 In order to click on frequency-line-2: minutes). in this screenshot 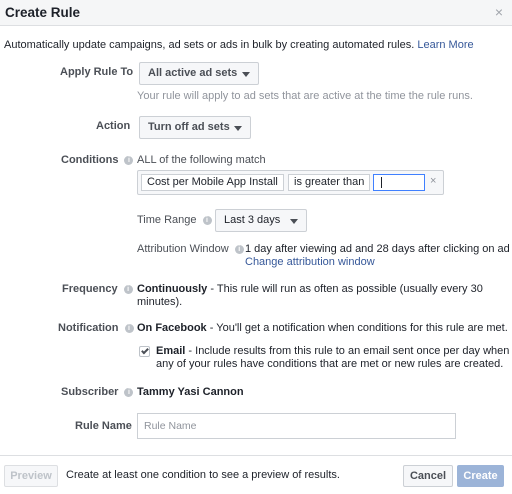, I will do `click(160, 302)`.